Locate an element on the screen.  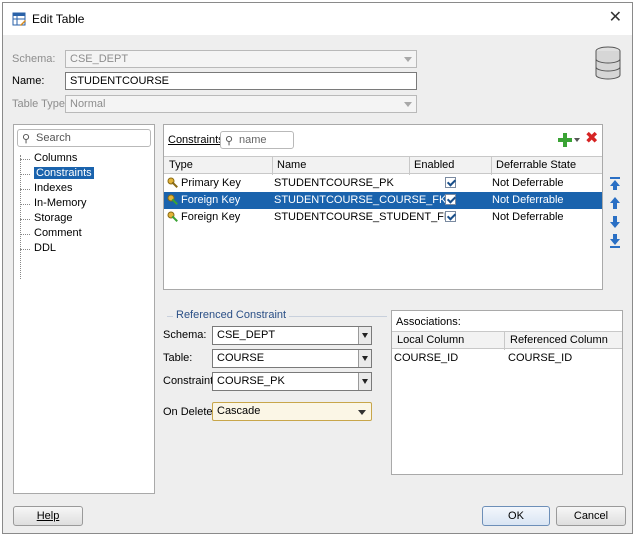
move-up-icon is located at coordinates (615, 203).